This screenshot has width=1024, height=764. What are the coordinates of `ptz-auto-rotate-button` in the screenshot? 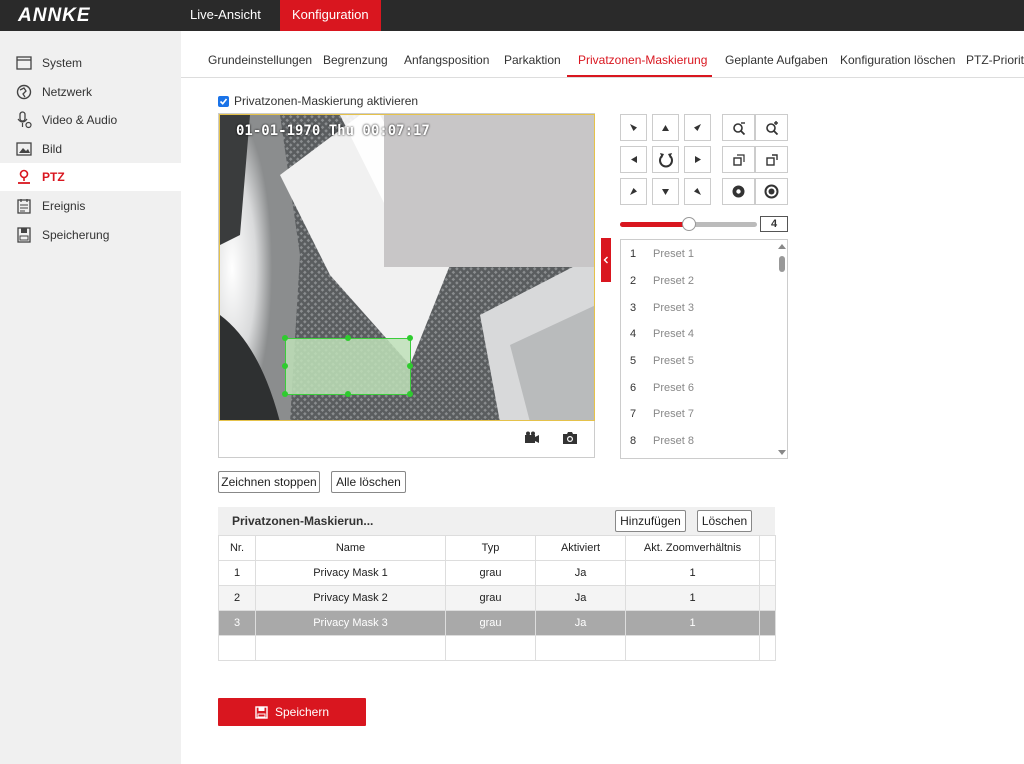 It's located at (665, 159).